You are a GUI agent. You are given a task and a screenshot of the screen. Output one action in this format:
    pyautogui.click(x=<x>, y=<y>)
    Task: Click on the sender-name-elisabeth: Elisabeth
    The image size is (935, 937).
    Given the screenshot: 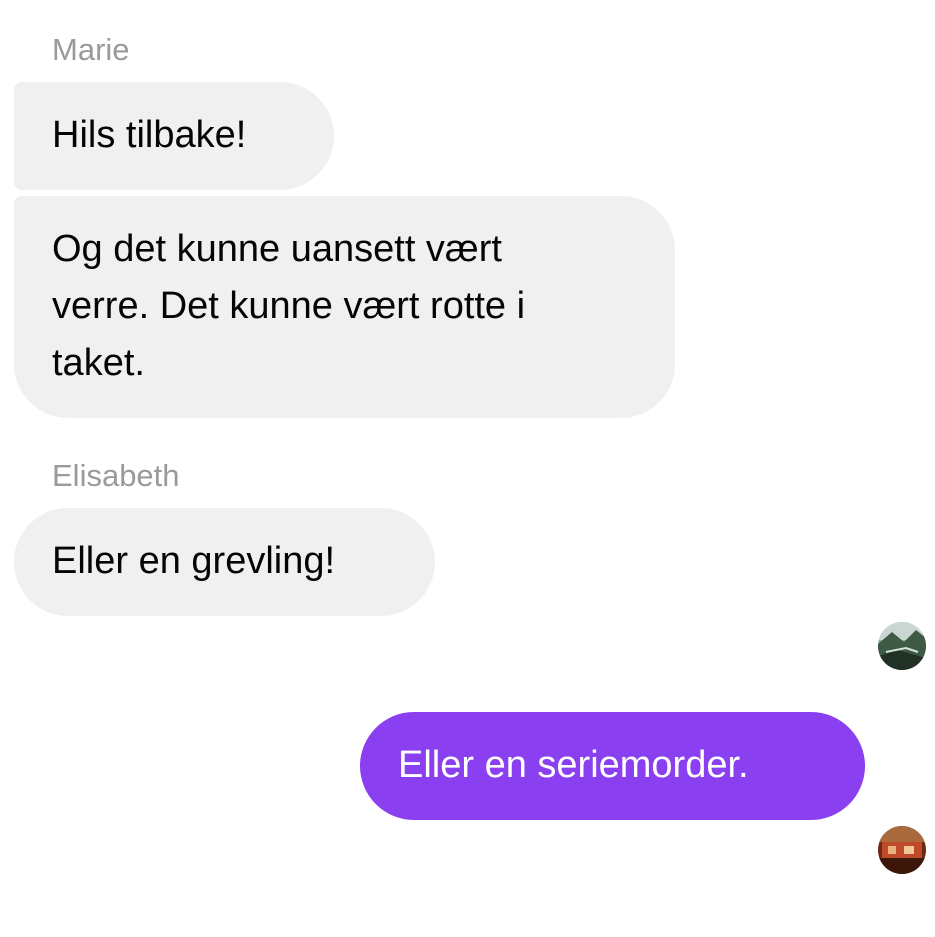 What is the action you would take?
    pyautogui.click(x=116, y=475)
    